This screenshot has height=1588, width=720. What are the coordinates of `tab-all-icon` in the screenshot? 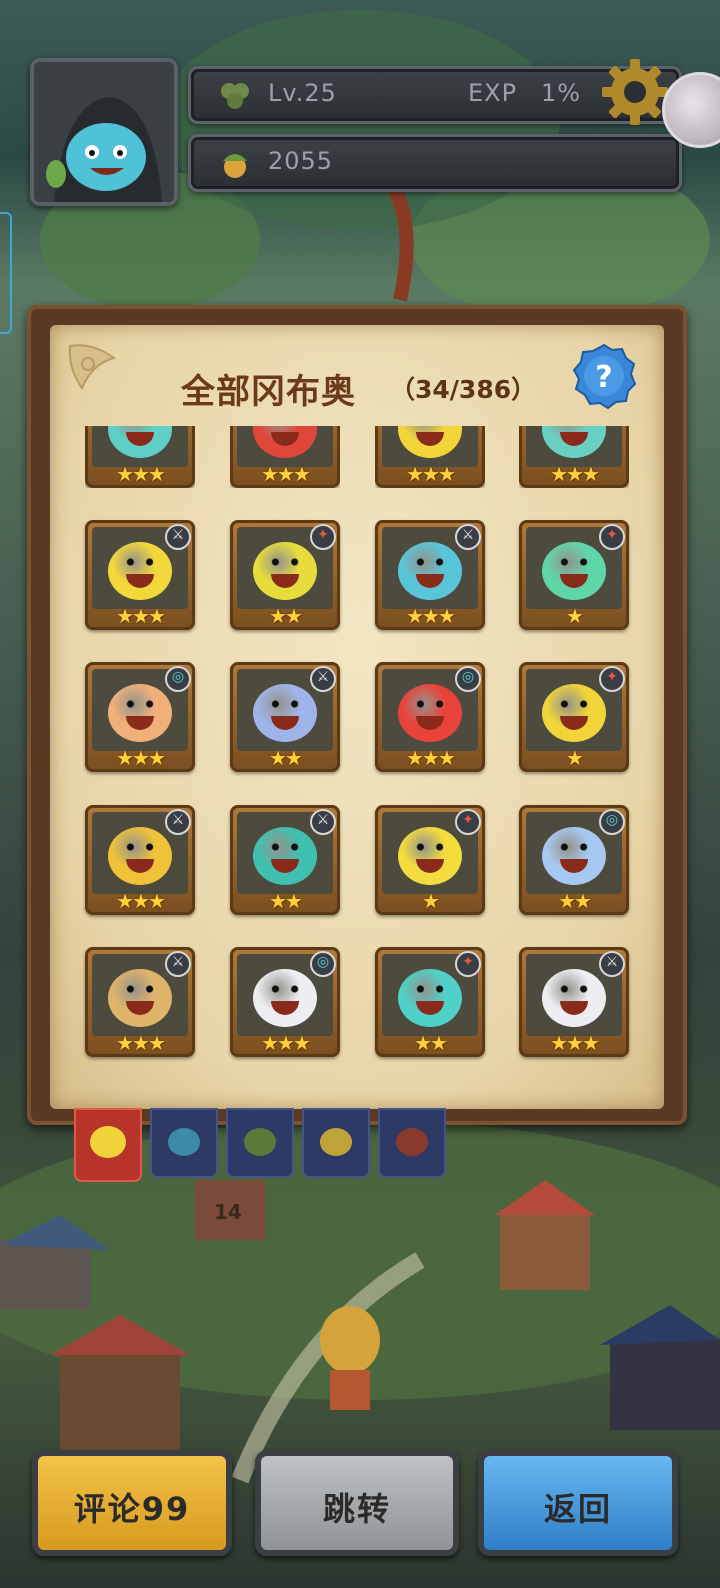 It's located at (108, 1142).